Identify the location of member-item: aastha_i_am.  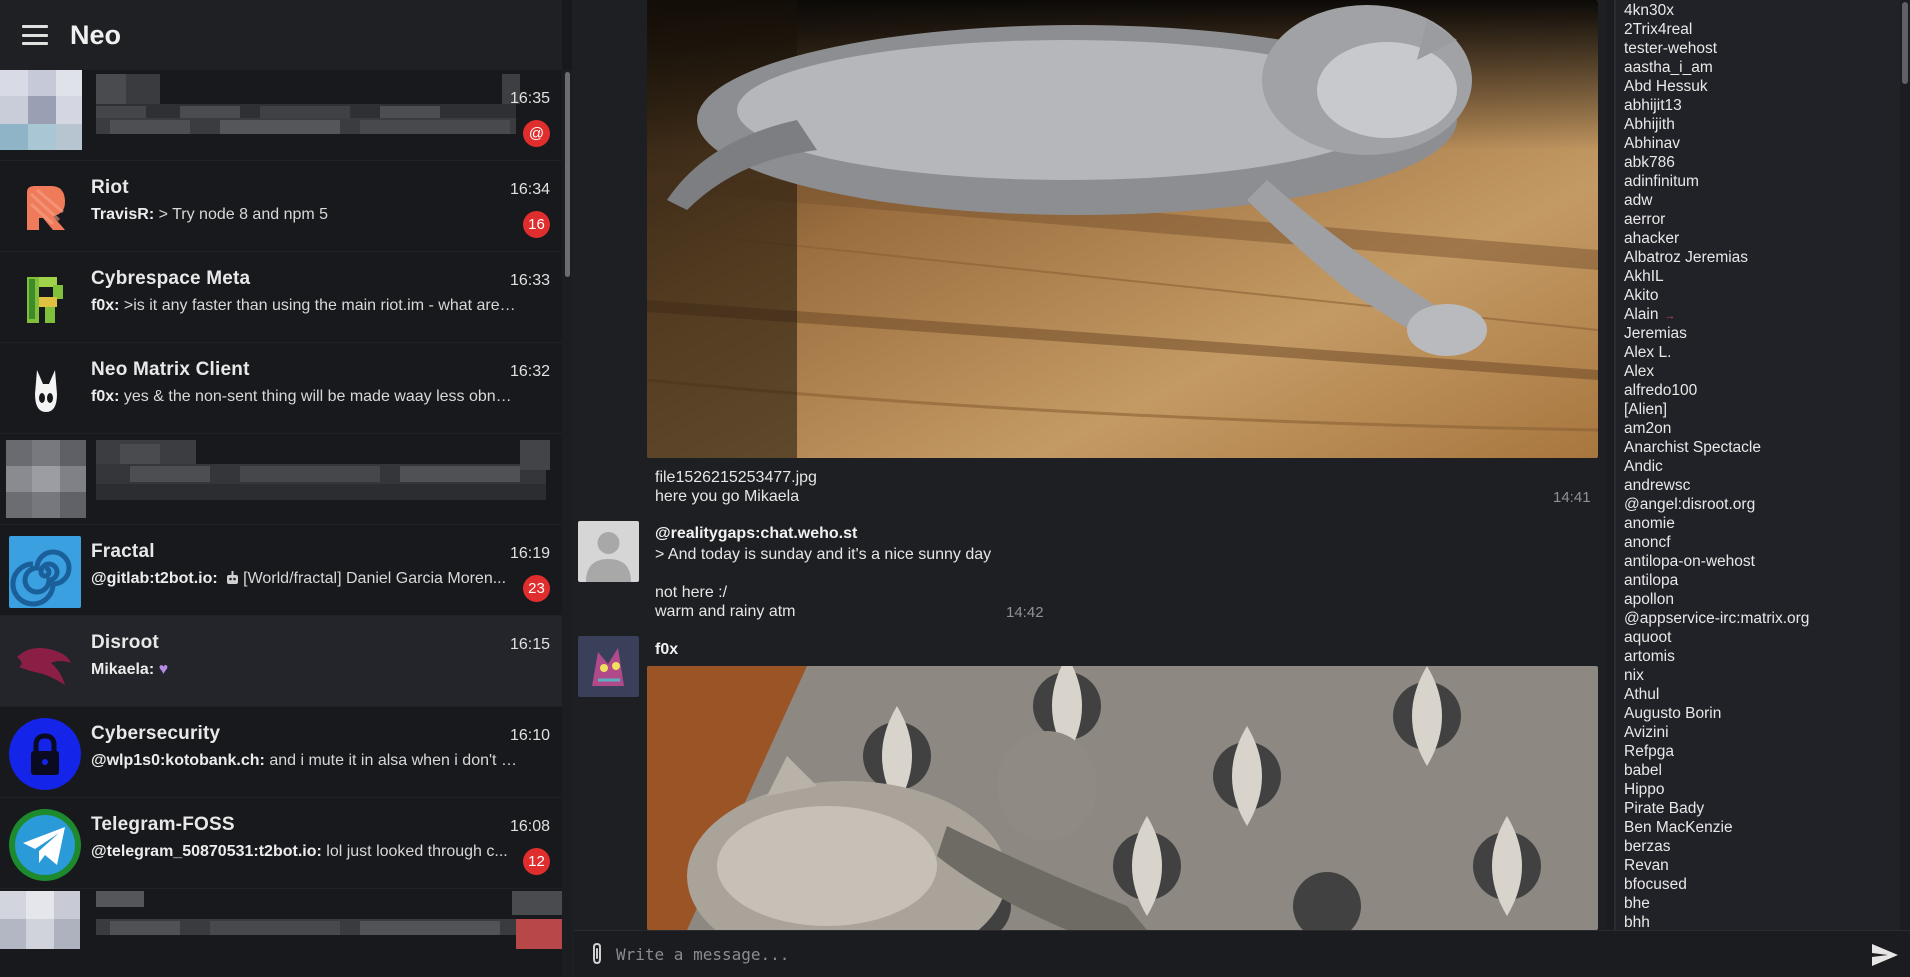
(1763, 67).